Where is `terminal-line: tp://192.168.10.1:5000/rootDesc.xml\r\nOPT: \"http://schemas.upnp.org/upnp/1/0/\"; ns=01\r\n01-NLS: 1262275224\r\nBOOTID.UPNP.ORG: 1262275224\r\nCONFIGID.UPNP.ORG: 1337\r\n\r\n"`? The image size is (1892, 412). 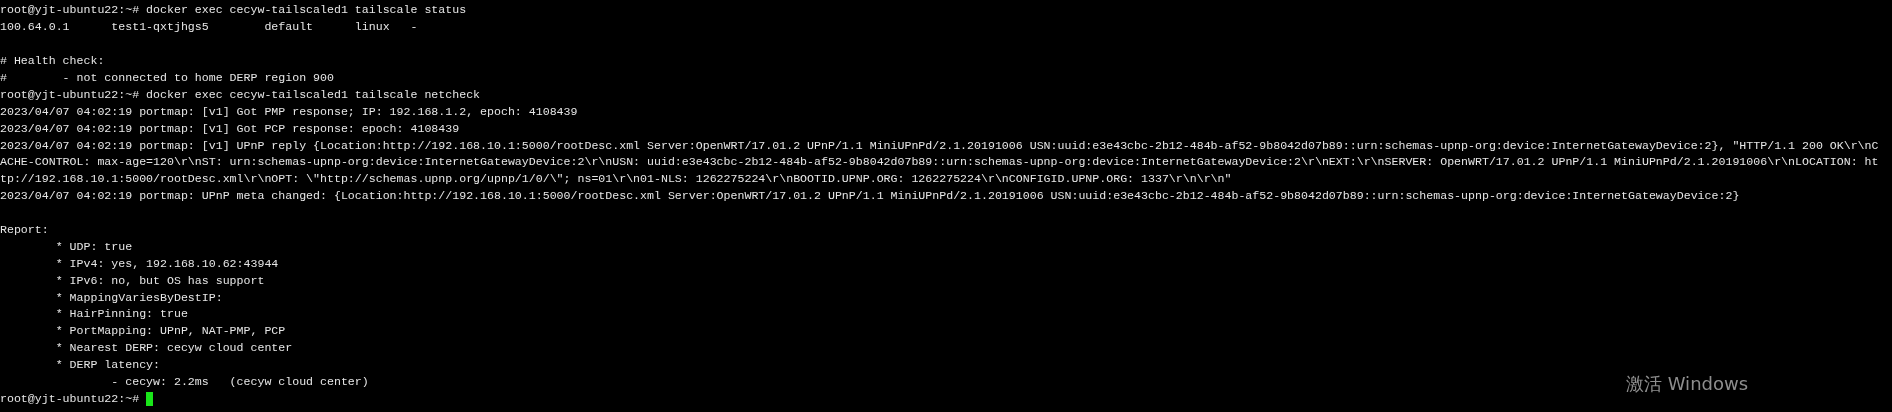
terminal-line: tp://192.168.10.1:5000/rootDesc.xml\r\nOPT: \"http://schemas.upnp.org/upnp/1/0/\"; ns=01\r\n01-NLS: 1262275224\r\nBOOTID.UPNP.ORG: 1262275224\r\nCONFIGID.UPNP.ORG: 1337\r\n\r\n" is located at coordinates (616, 179).